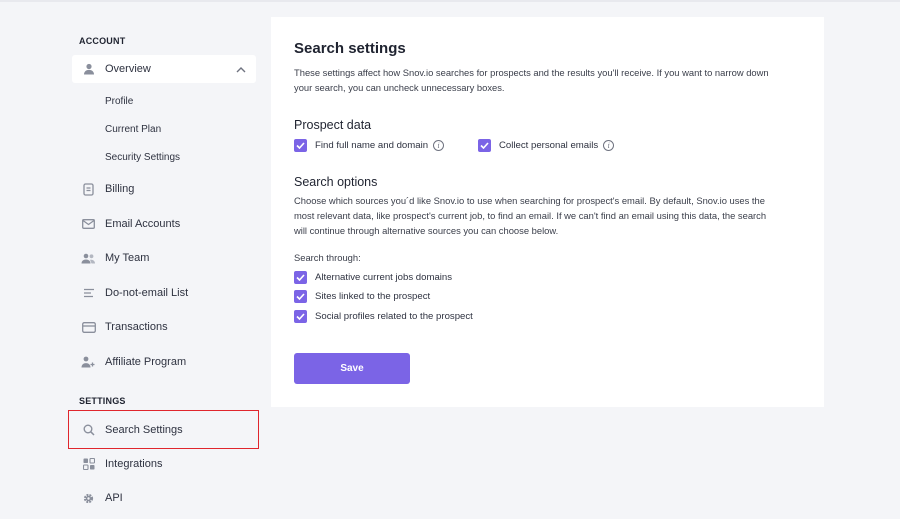 Image resolution: width=900 pixels, height=519 pixels. I want to click on card-icon, so click(88, 327).